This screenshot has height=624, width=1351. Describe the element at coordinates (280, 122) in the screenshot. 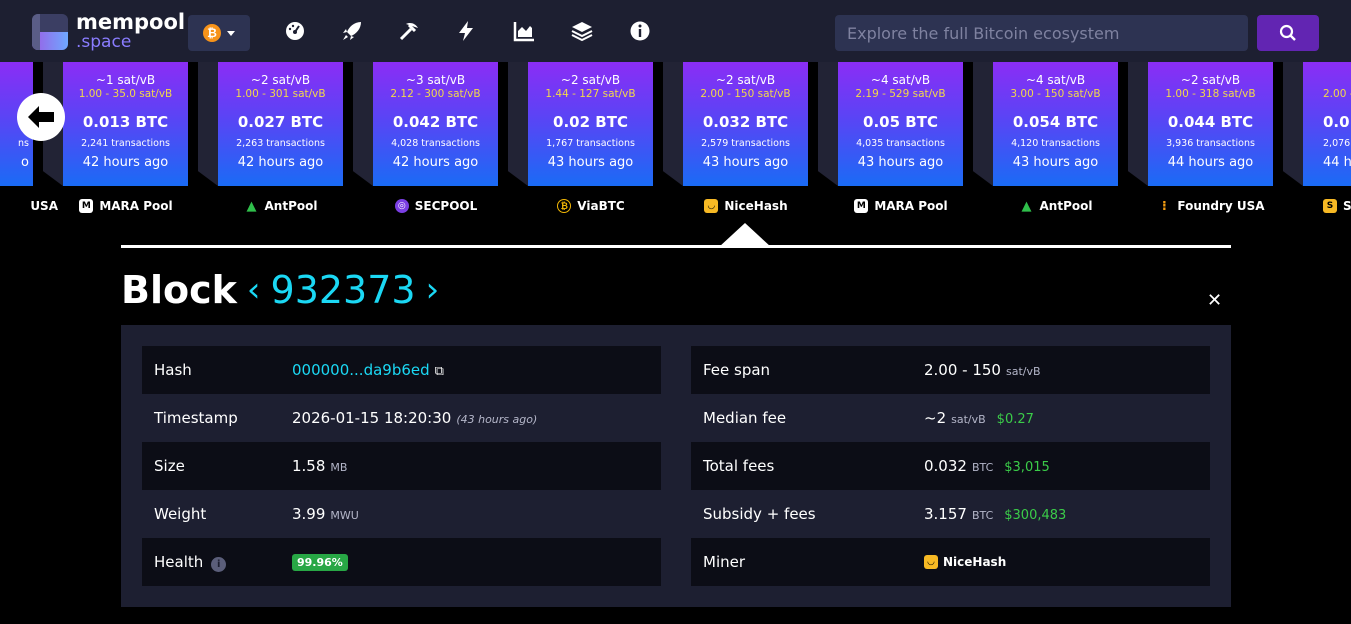

I see `block-total-fees: 0.027 BTC` at that location.